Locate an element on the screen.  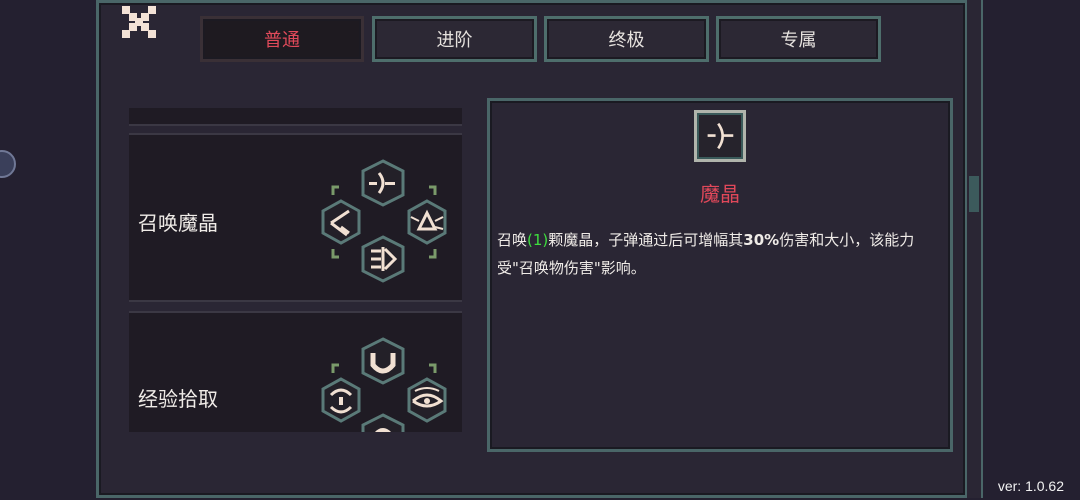
list-item-partial is located at coordinates (295, 116).